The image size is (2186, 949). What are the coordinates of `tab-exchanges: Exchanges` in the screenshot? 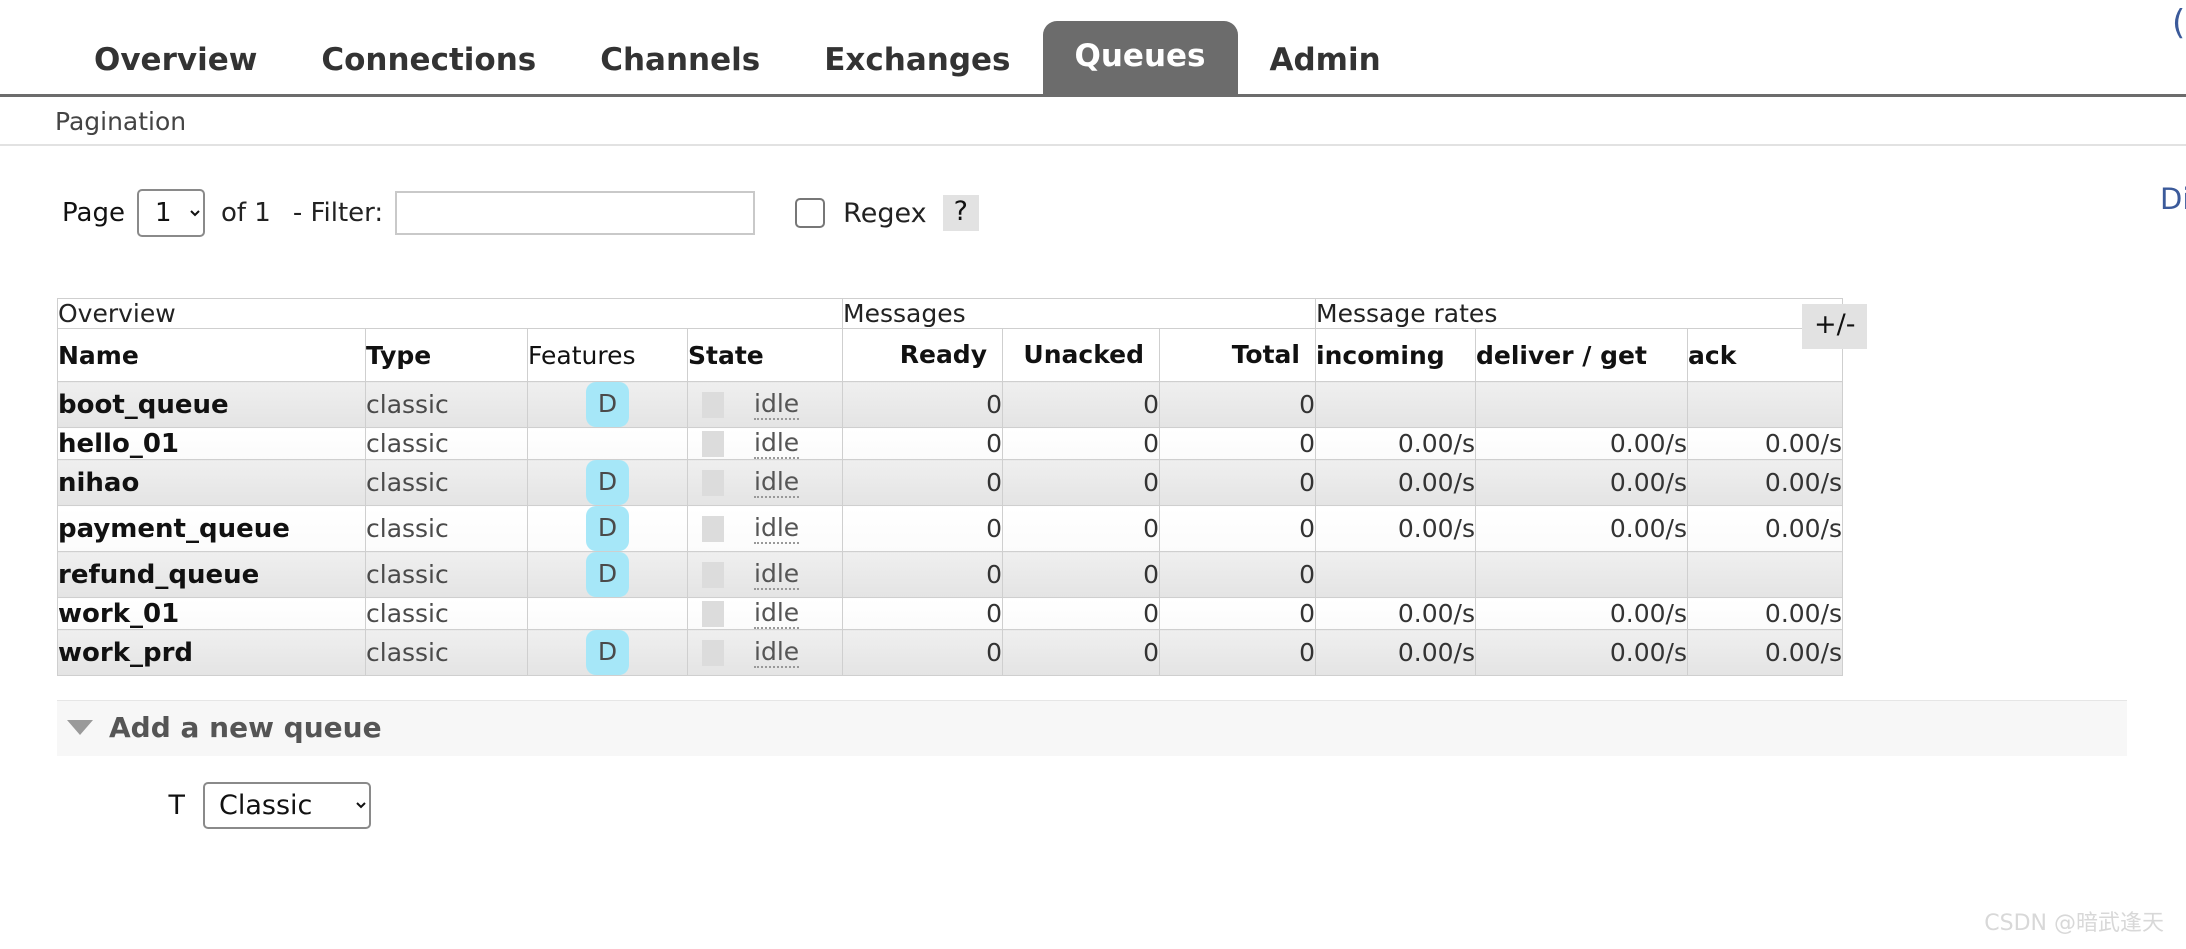 It's located at (917, 62).